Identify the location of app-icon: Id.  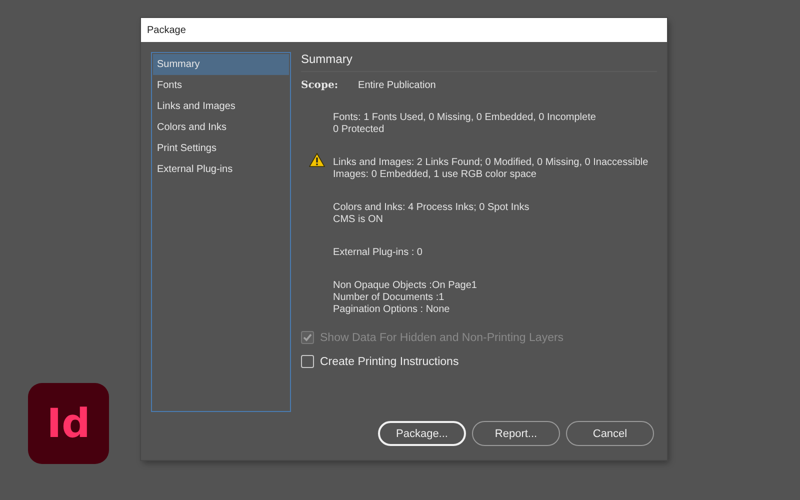
(68, 423).